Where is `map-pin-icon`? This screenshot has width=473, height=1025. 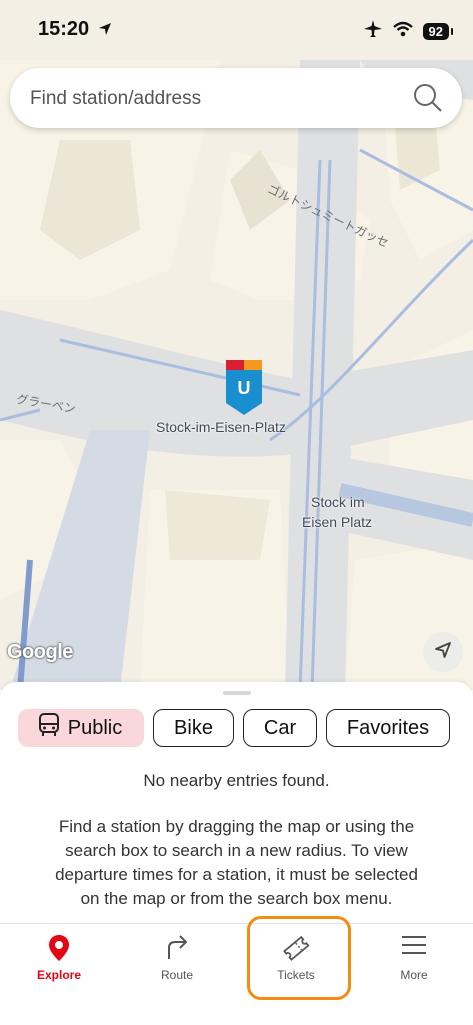 map-pin-icon is located at coordinates (59, 950).